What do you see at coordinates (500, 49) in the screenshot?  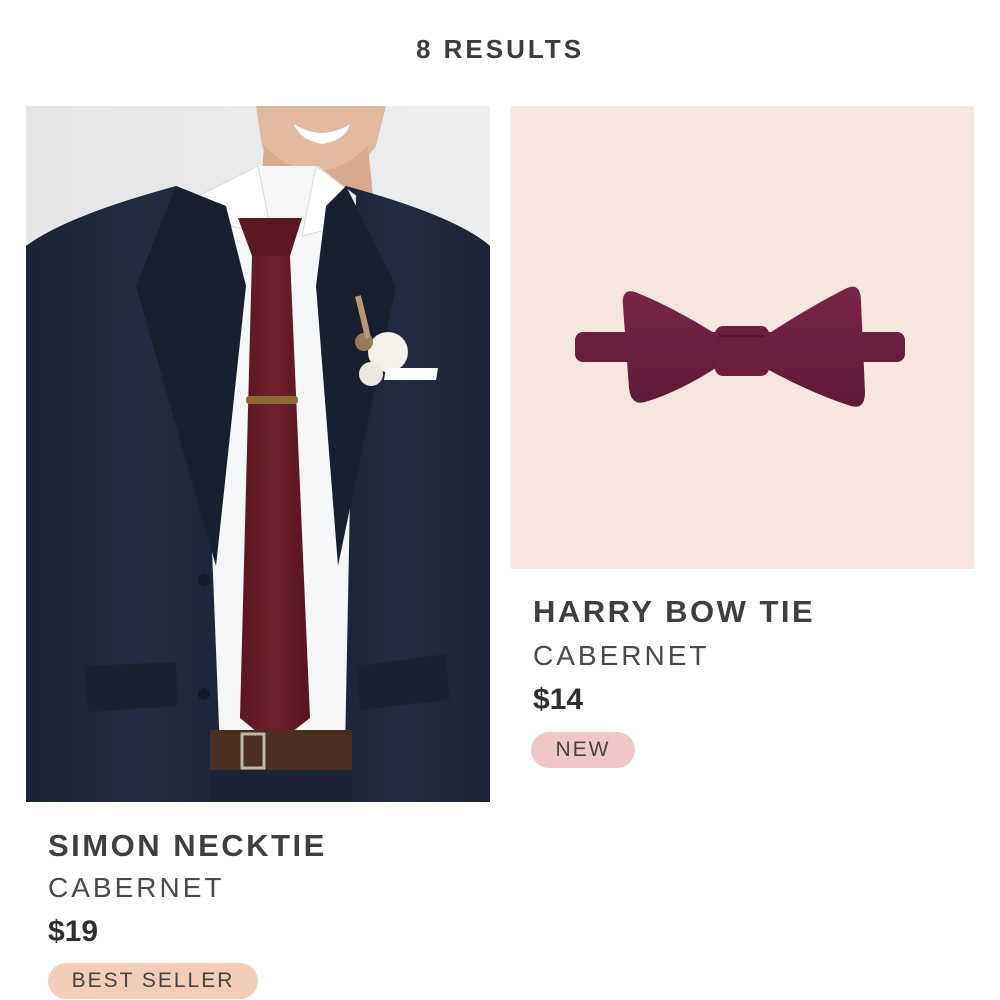 I see `results-count: 8 RESULTS` at bounding box center [500, 49].